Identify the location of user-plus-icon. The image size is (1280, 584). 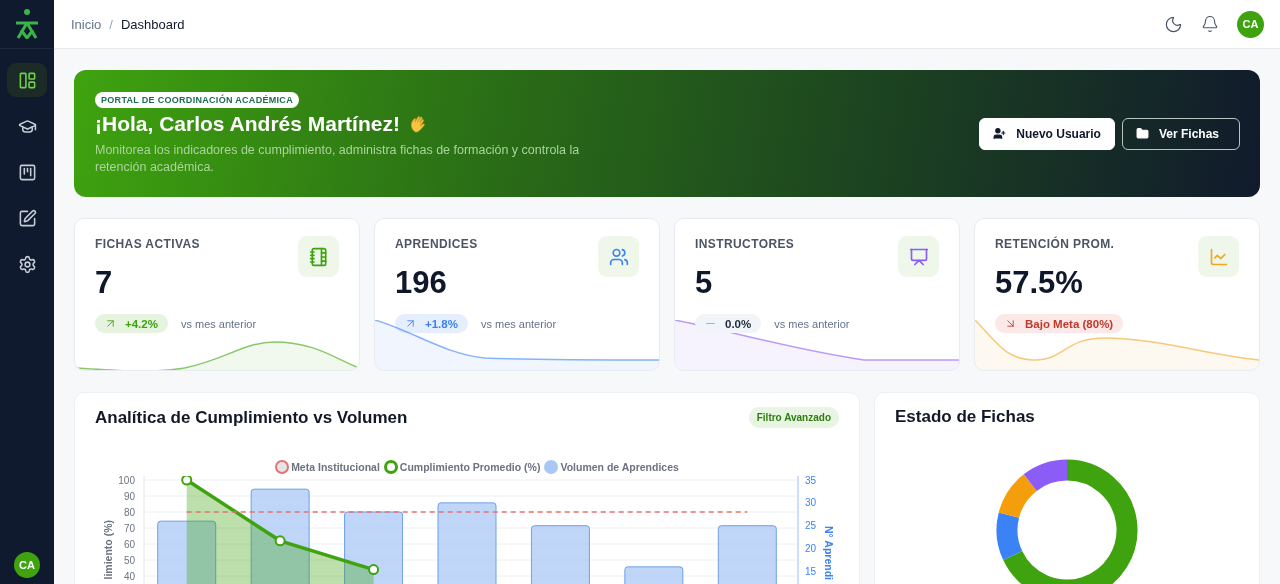
(1000, 133).